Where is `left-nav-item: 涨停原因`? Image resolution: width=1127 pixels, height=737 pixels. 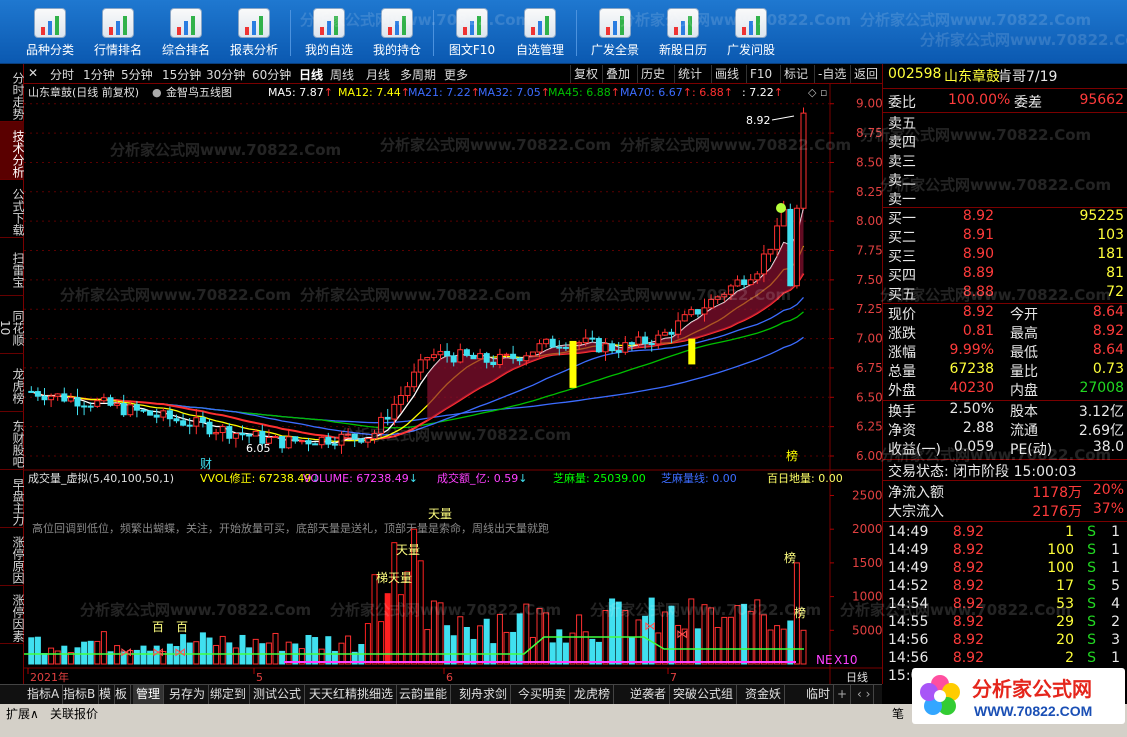 left-nav-item: 涨停原因 is located at coordinates (12, 557).